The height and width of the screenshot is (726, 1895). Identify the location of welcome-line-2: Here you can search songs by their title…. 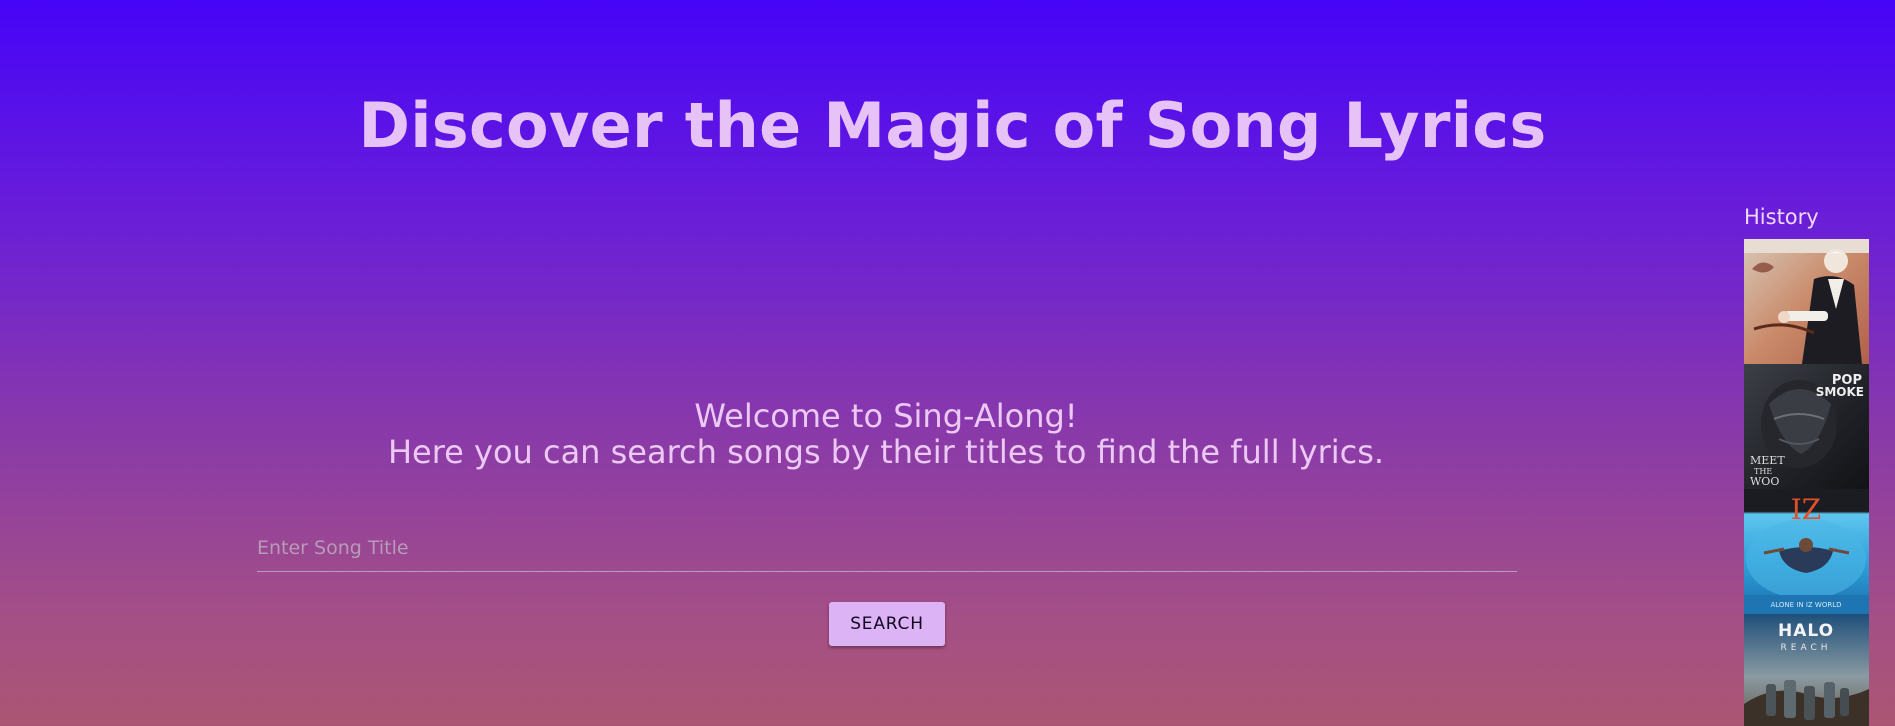
(886, 452).